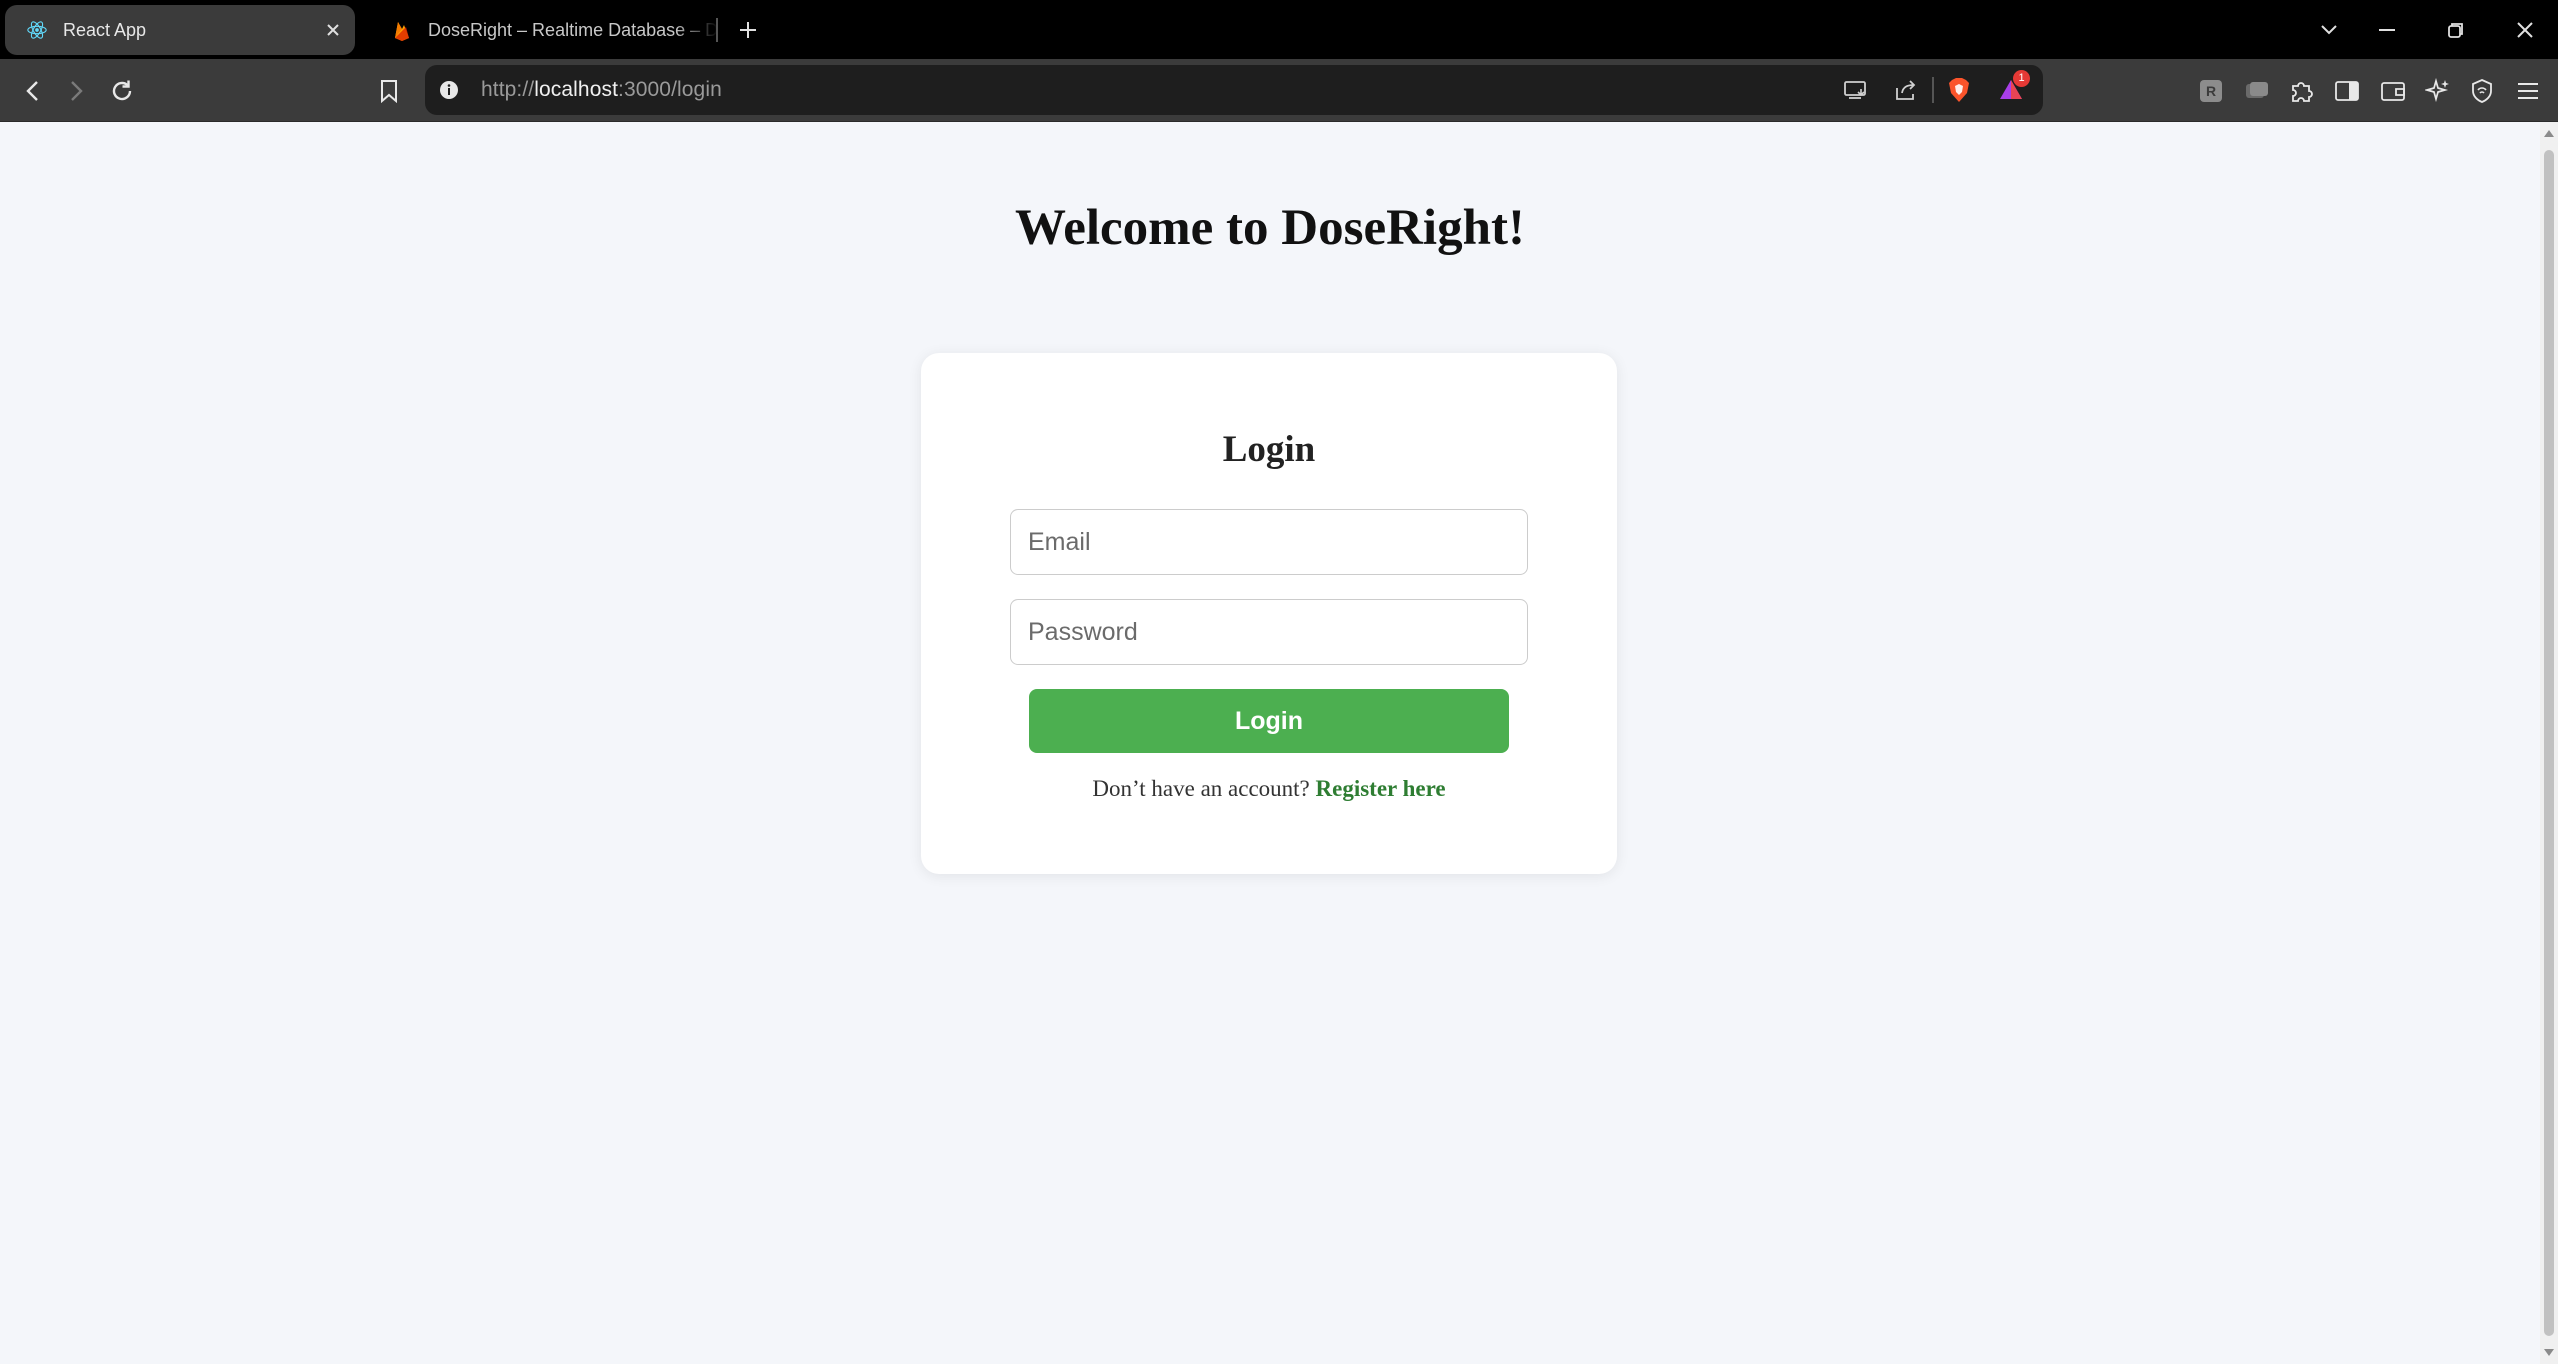 The image size is (2558, 1364). What do you see at coordinates (2302, 91) in the screenshot?
I see `extensions-puzzle-icon` at bounding box center [2302, 91].